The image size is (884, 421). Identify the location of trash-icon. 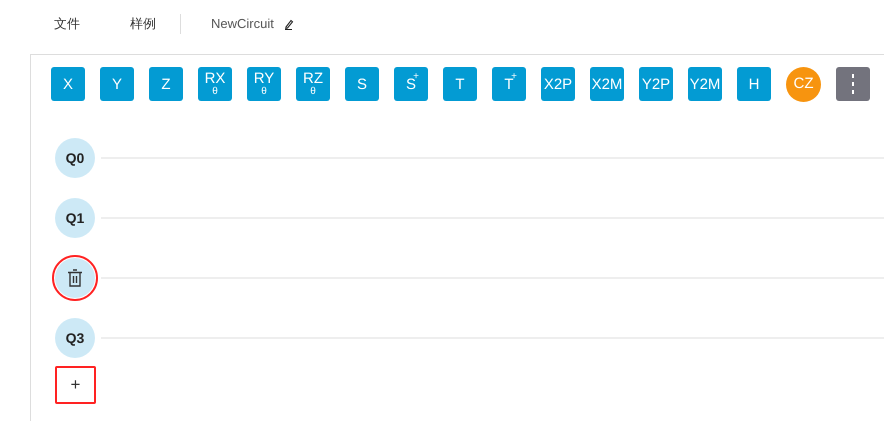
(75, 278).